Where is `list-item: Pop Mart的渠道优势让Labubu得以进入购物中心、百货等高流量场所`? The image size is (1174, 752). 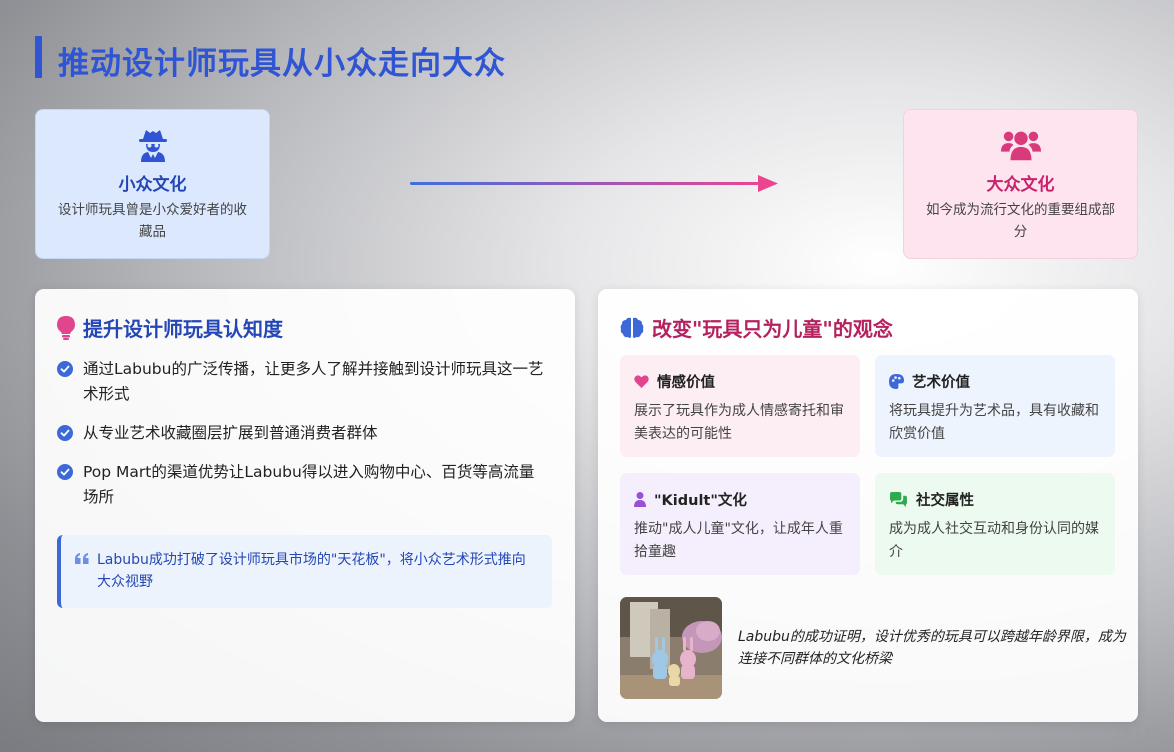 list-item: Pop Mart的渠道优势让Labubu得以进入购物中心、百货等高流量场所 is located at coordinates (302, 485).